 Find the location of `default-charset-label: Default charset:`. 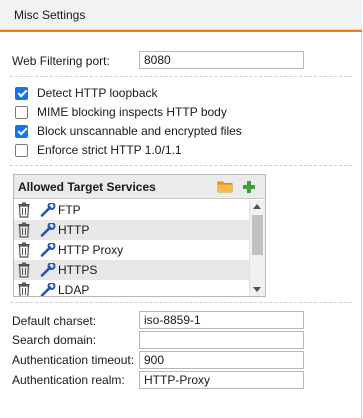

default-charset-label: Default charset: is located at coordinates (54, 321).